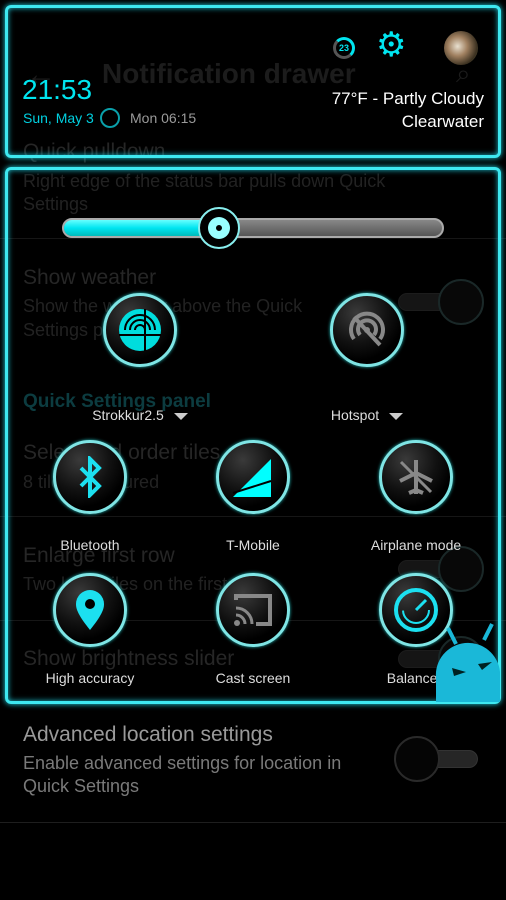  I want to click on bluetooth-tile, so click(90, 477).